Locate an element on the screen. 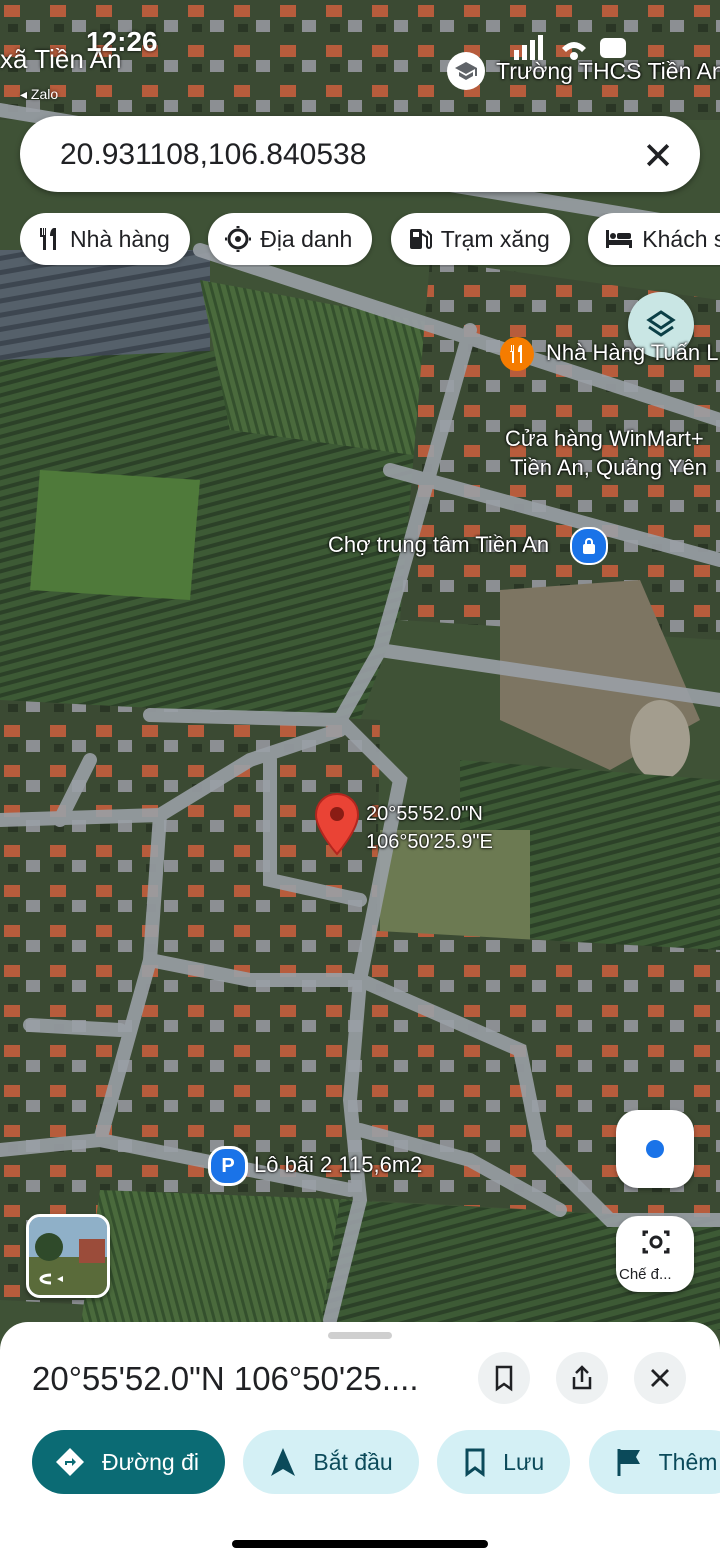 The image size is (720, 1564). chip-gas-stations: Trạm xăng is located at coordinates (480, 239).